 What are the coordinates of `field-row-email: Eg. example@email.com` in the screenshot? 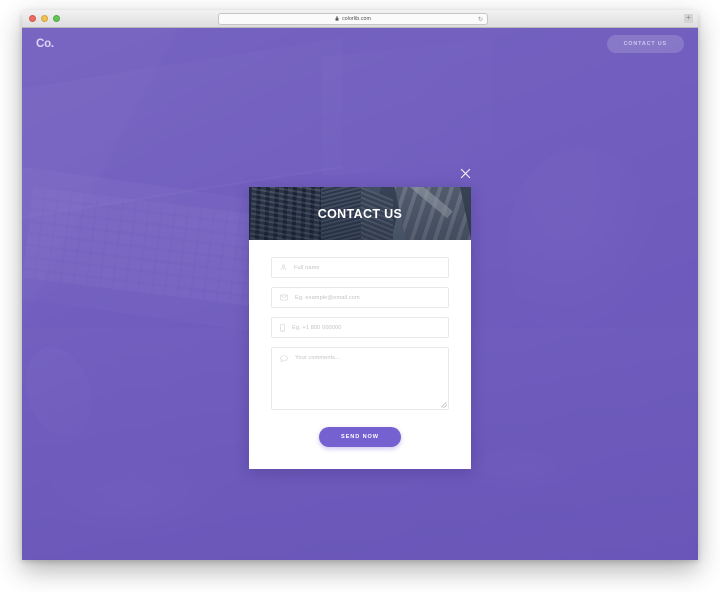 It's located at (360, 297).